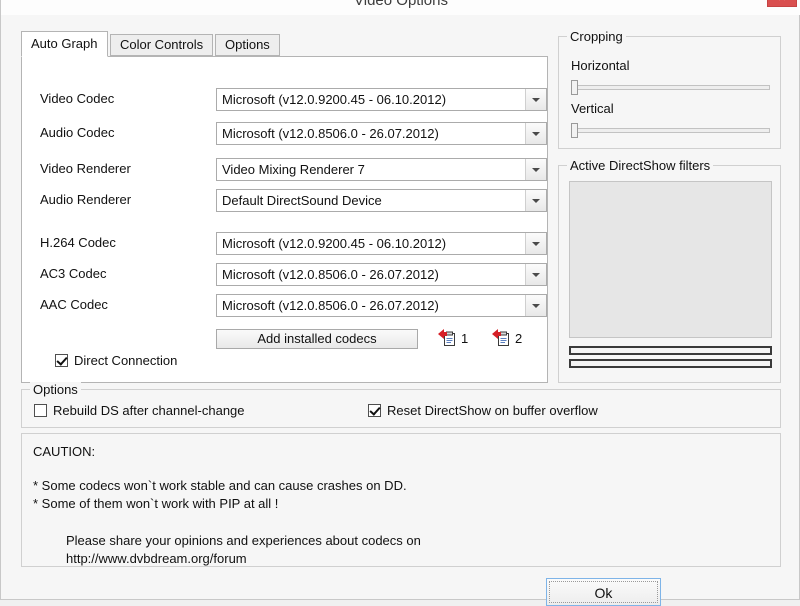 The height and width of the screenshot is (606, 800). What do you see at coordinates (74, 304) in the screenshot?
I see `label-aac-codec: AAC Codec` at bounding box center [74, 304].